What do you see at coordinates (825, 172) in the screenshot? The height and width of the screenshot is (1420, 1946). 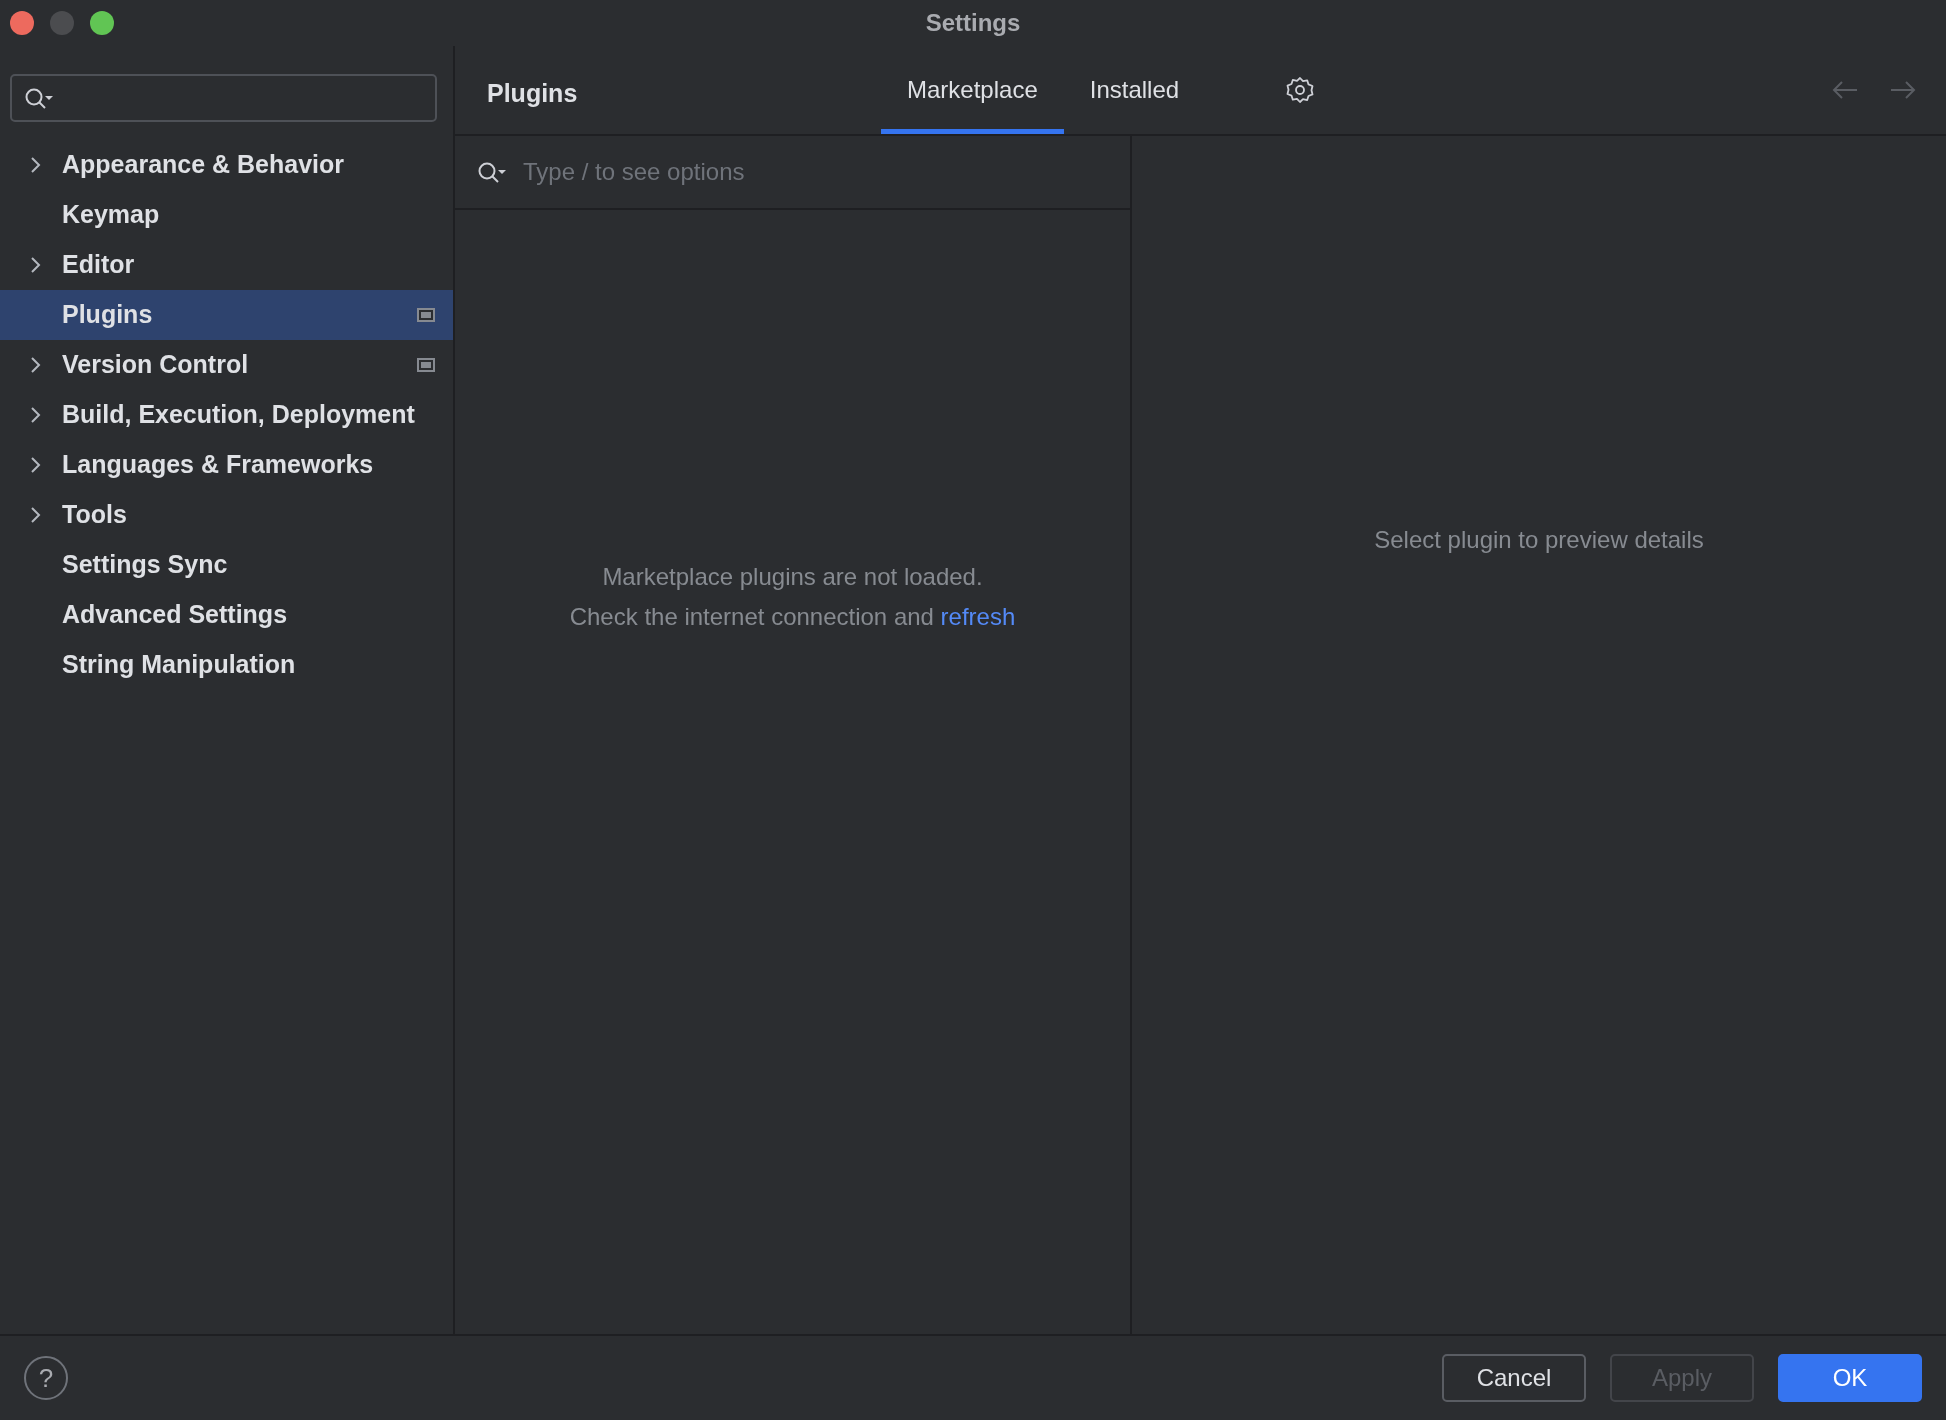 I see `plugin-search-field: Type / to see options` at bounding box center [825, 172].